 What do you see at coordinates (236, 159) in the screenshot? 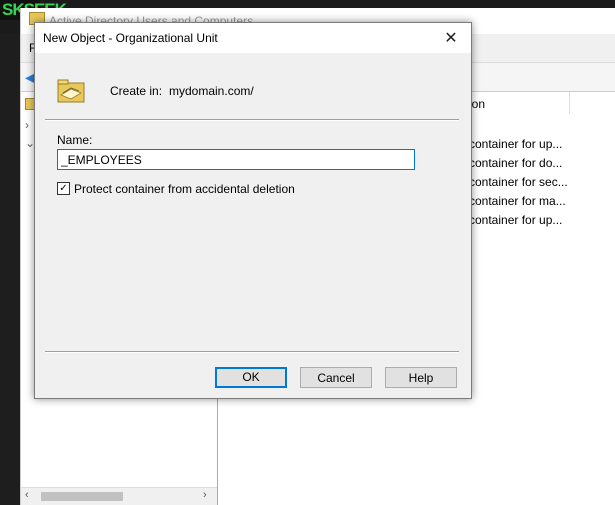
I see `name-field` at bounding box center [236, 159].